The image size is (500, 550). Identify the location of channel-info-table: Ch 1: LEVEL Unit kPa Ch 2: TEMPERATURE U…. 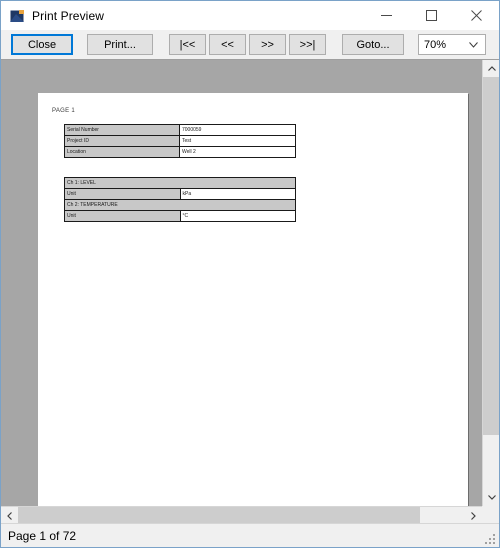
(180, 199).